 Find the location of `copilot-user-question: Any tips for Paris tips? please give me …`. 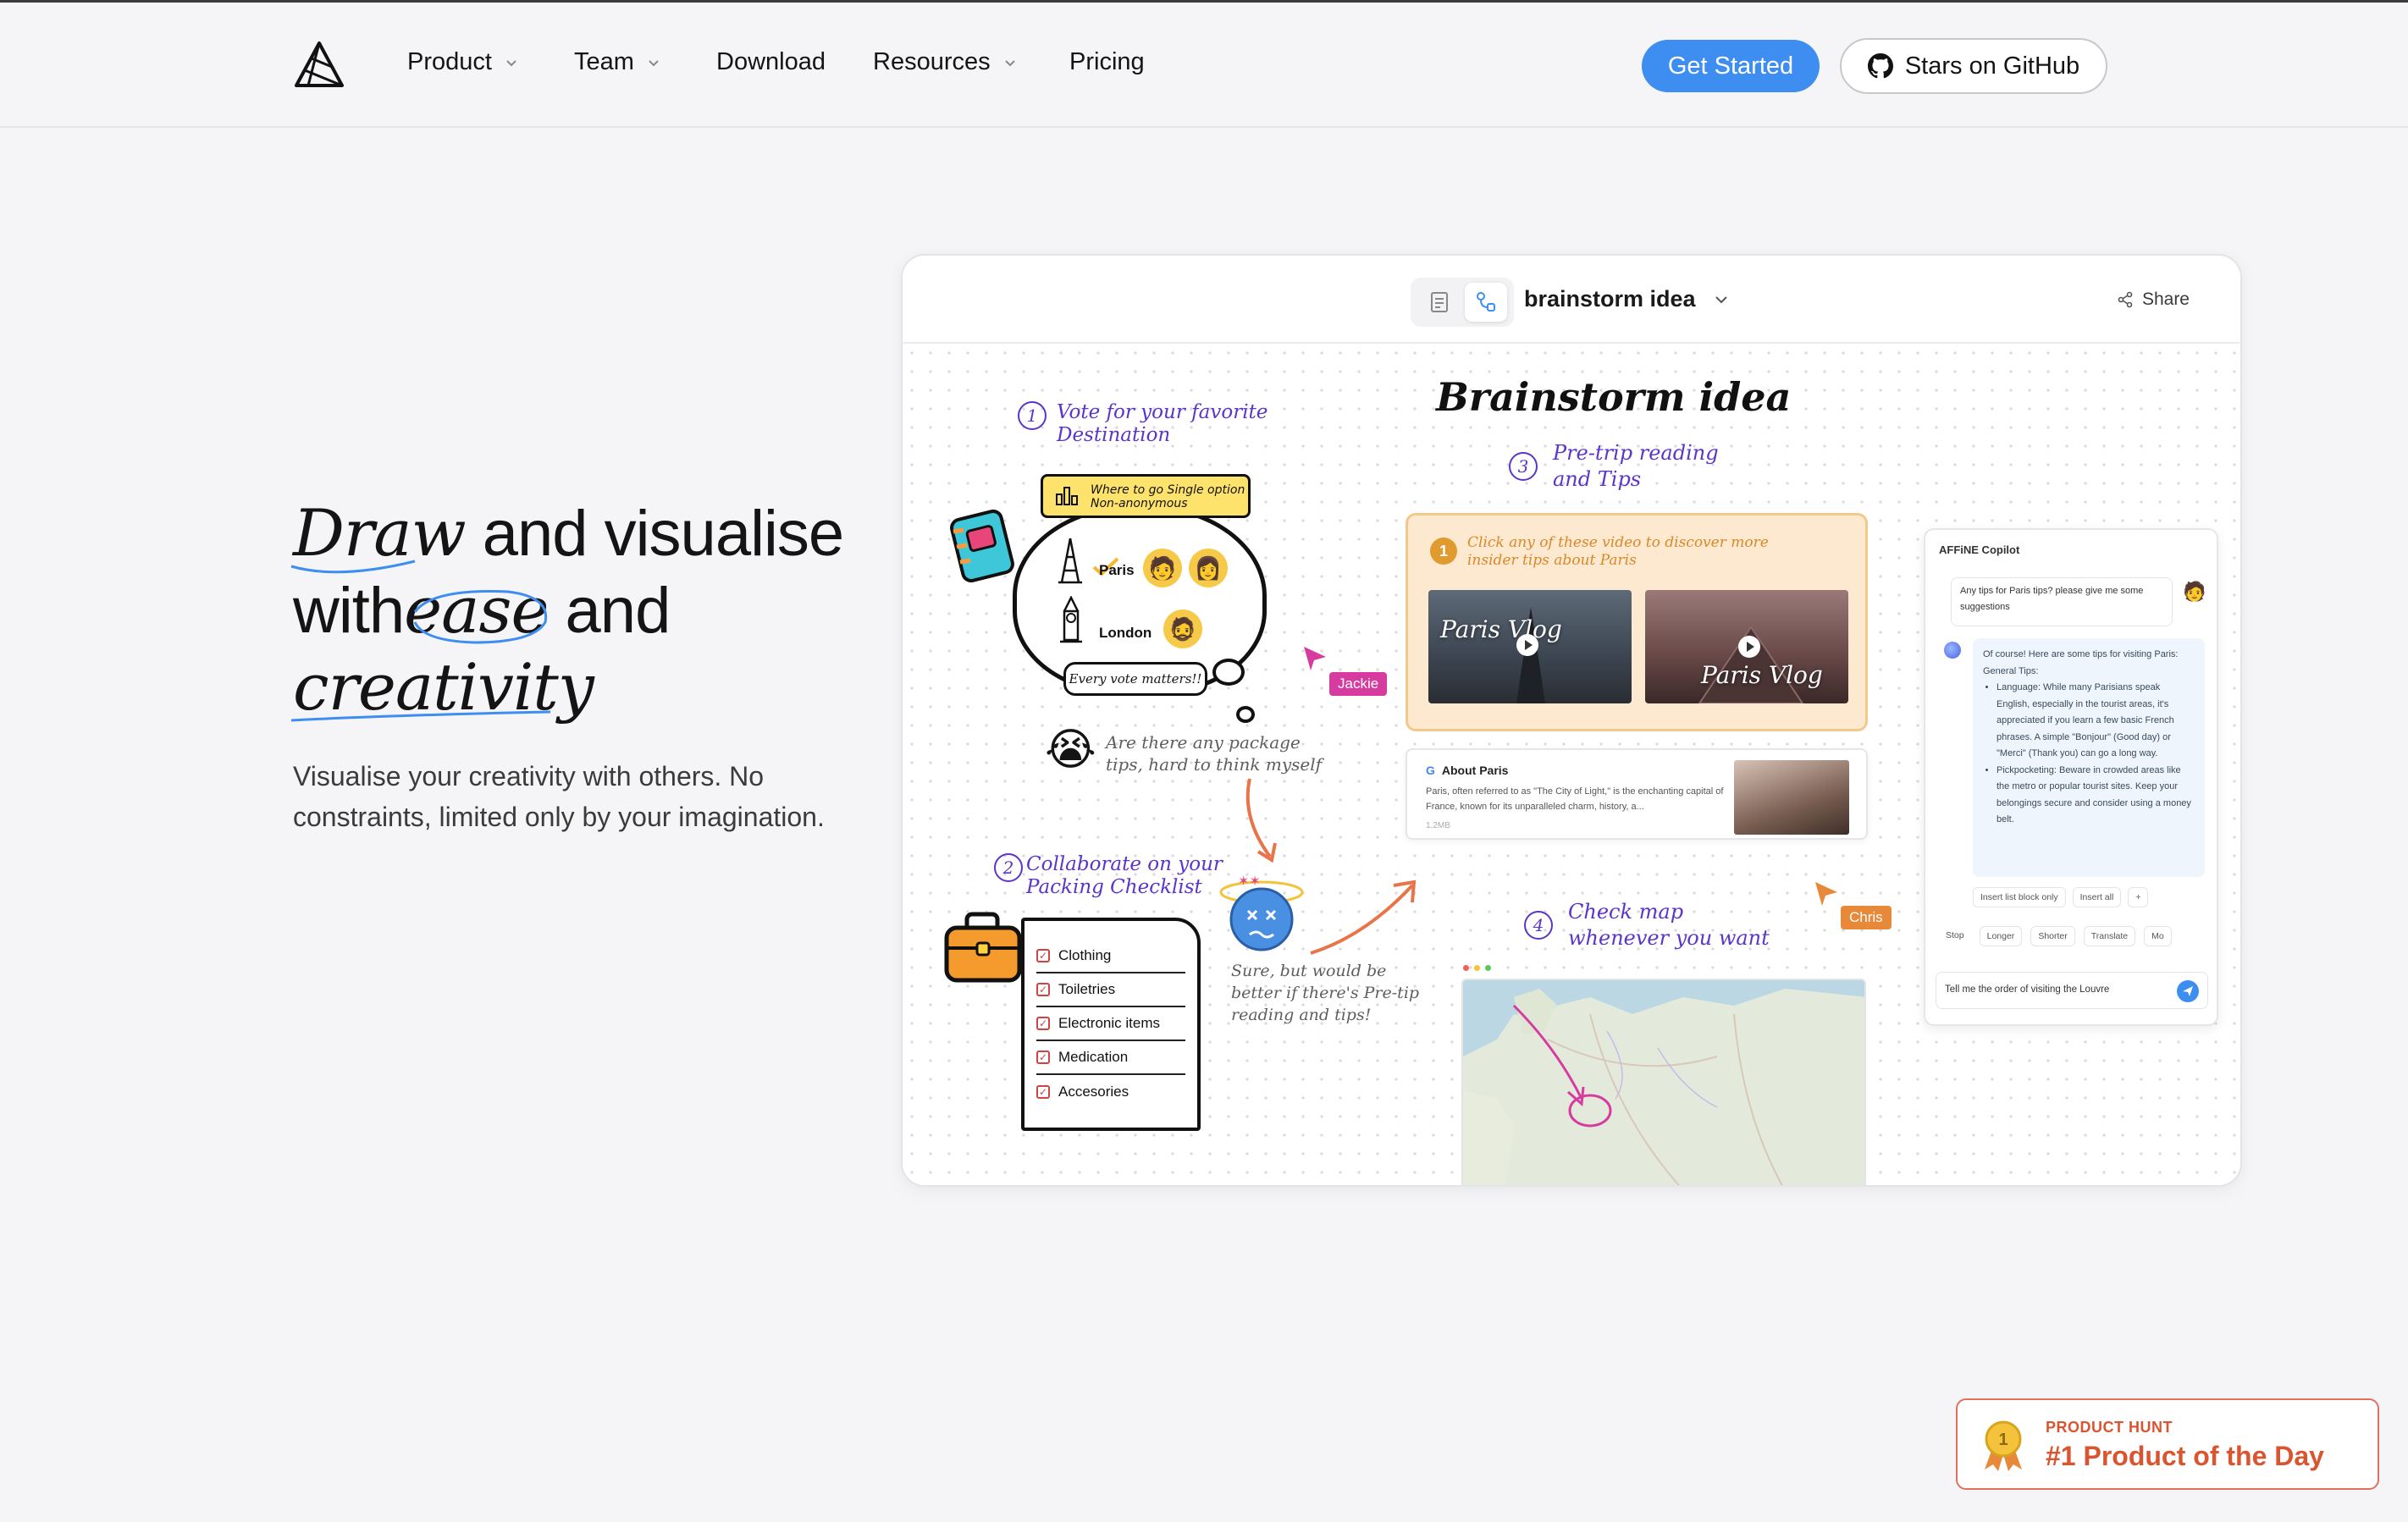

copilot-user-question: Any tips for Paris tips? please give me … is located at coordinates (2062, 601).